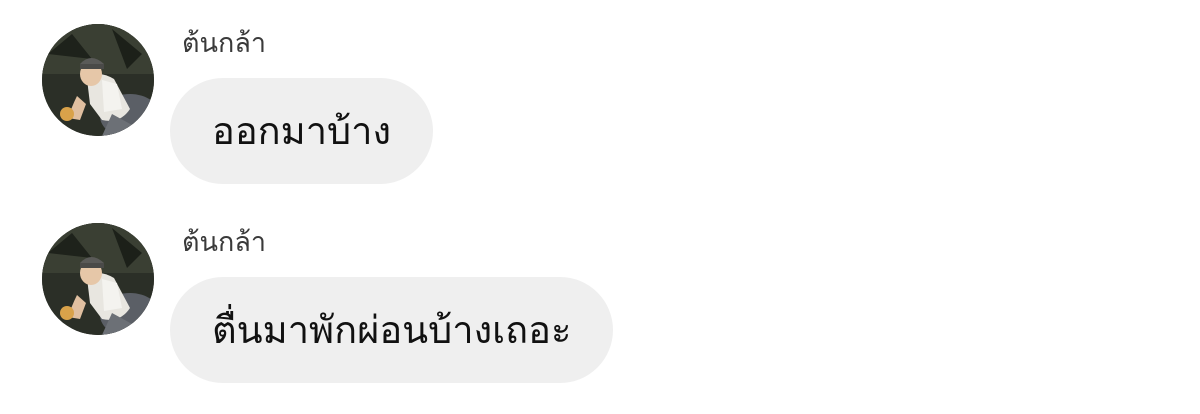 The image size is (1200, 414). I want to click on message-bubble: ตื่นมาพักผ่อนบ้างเถอะ, so click(392, 330).